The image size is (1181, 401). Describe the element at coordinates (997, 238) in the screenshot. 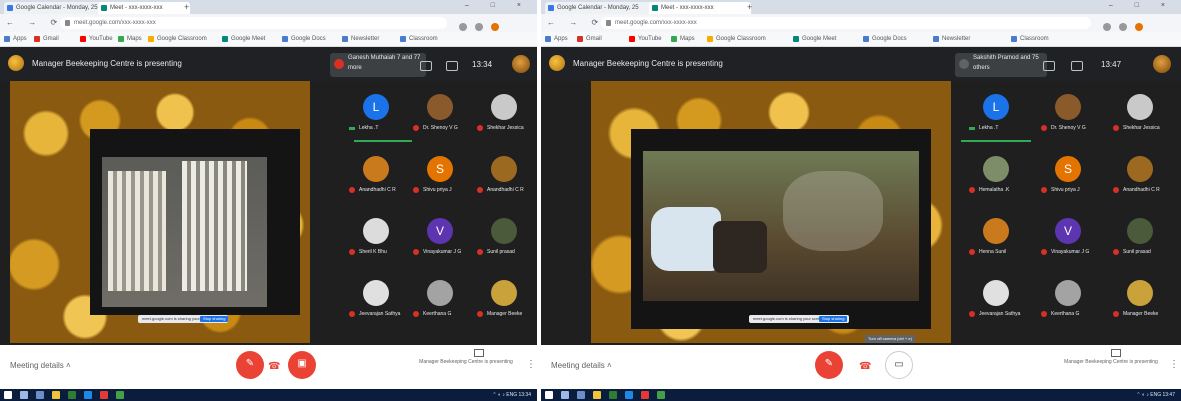

I see `participant-tile: Henna Sunil` at that location.